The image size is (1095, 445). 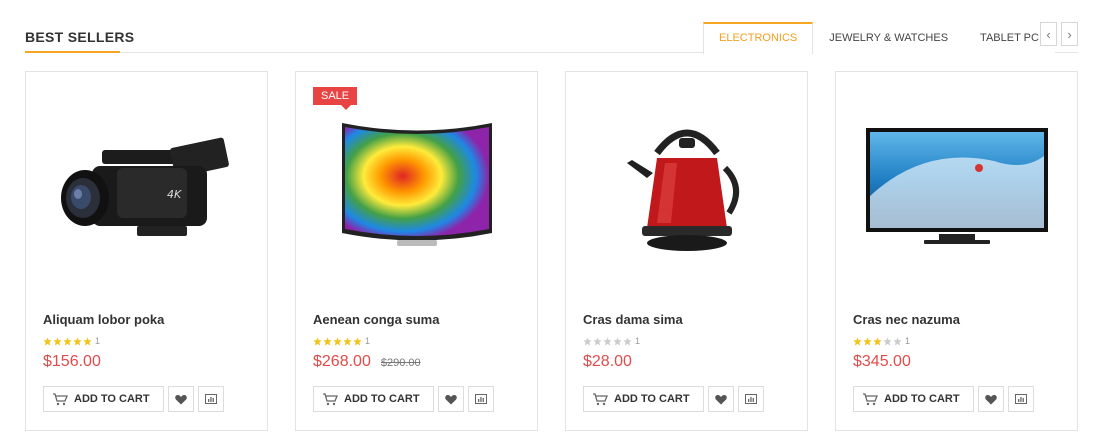 What do you see at coordinates (103, 319) in the screenshot?
I see `product-name: Aliquam lobor poka` at bounding box center [103, 319].